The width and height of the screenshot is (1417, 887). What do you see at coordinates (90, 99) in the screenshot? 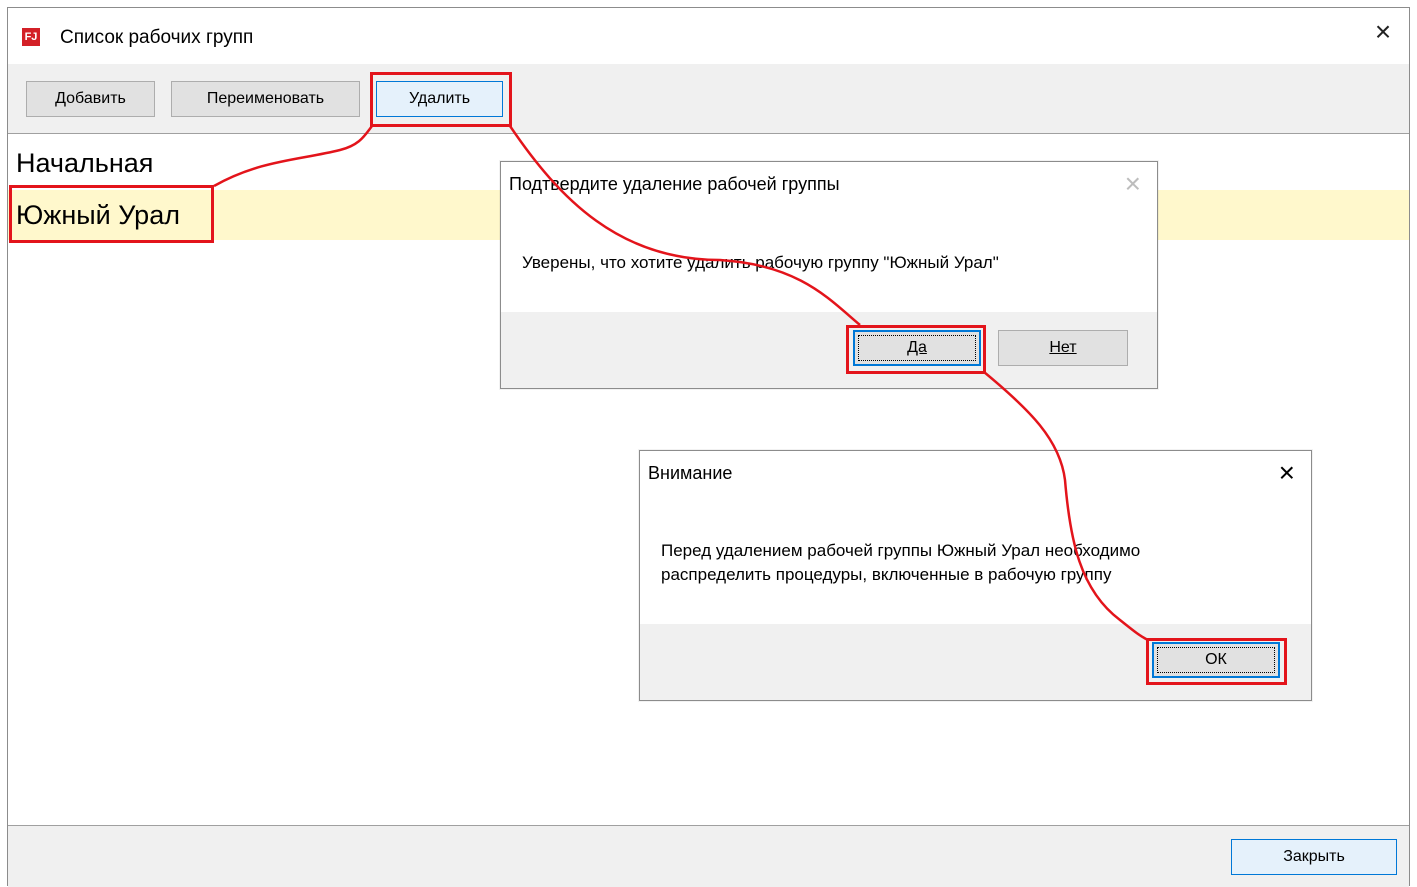
I see `add-button: Добавить` at bounding box center [90, 99].